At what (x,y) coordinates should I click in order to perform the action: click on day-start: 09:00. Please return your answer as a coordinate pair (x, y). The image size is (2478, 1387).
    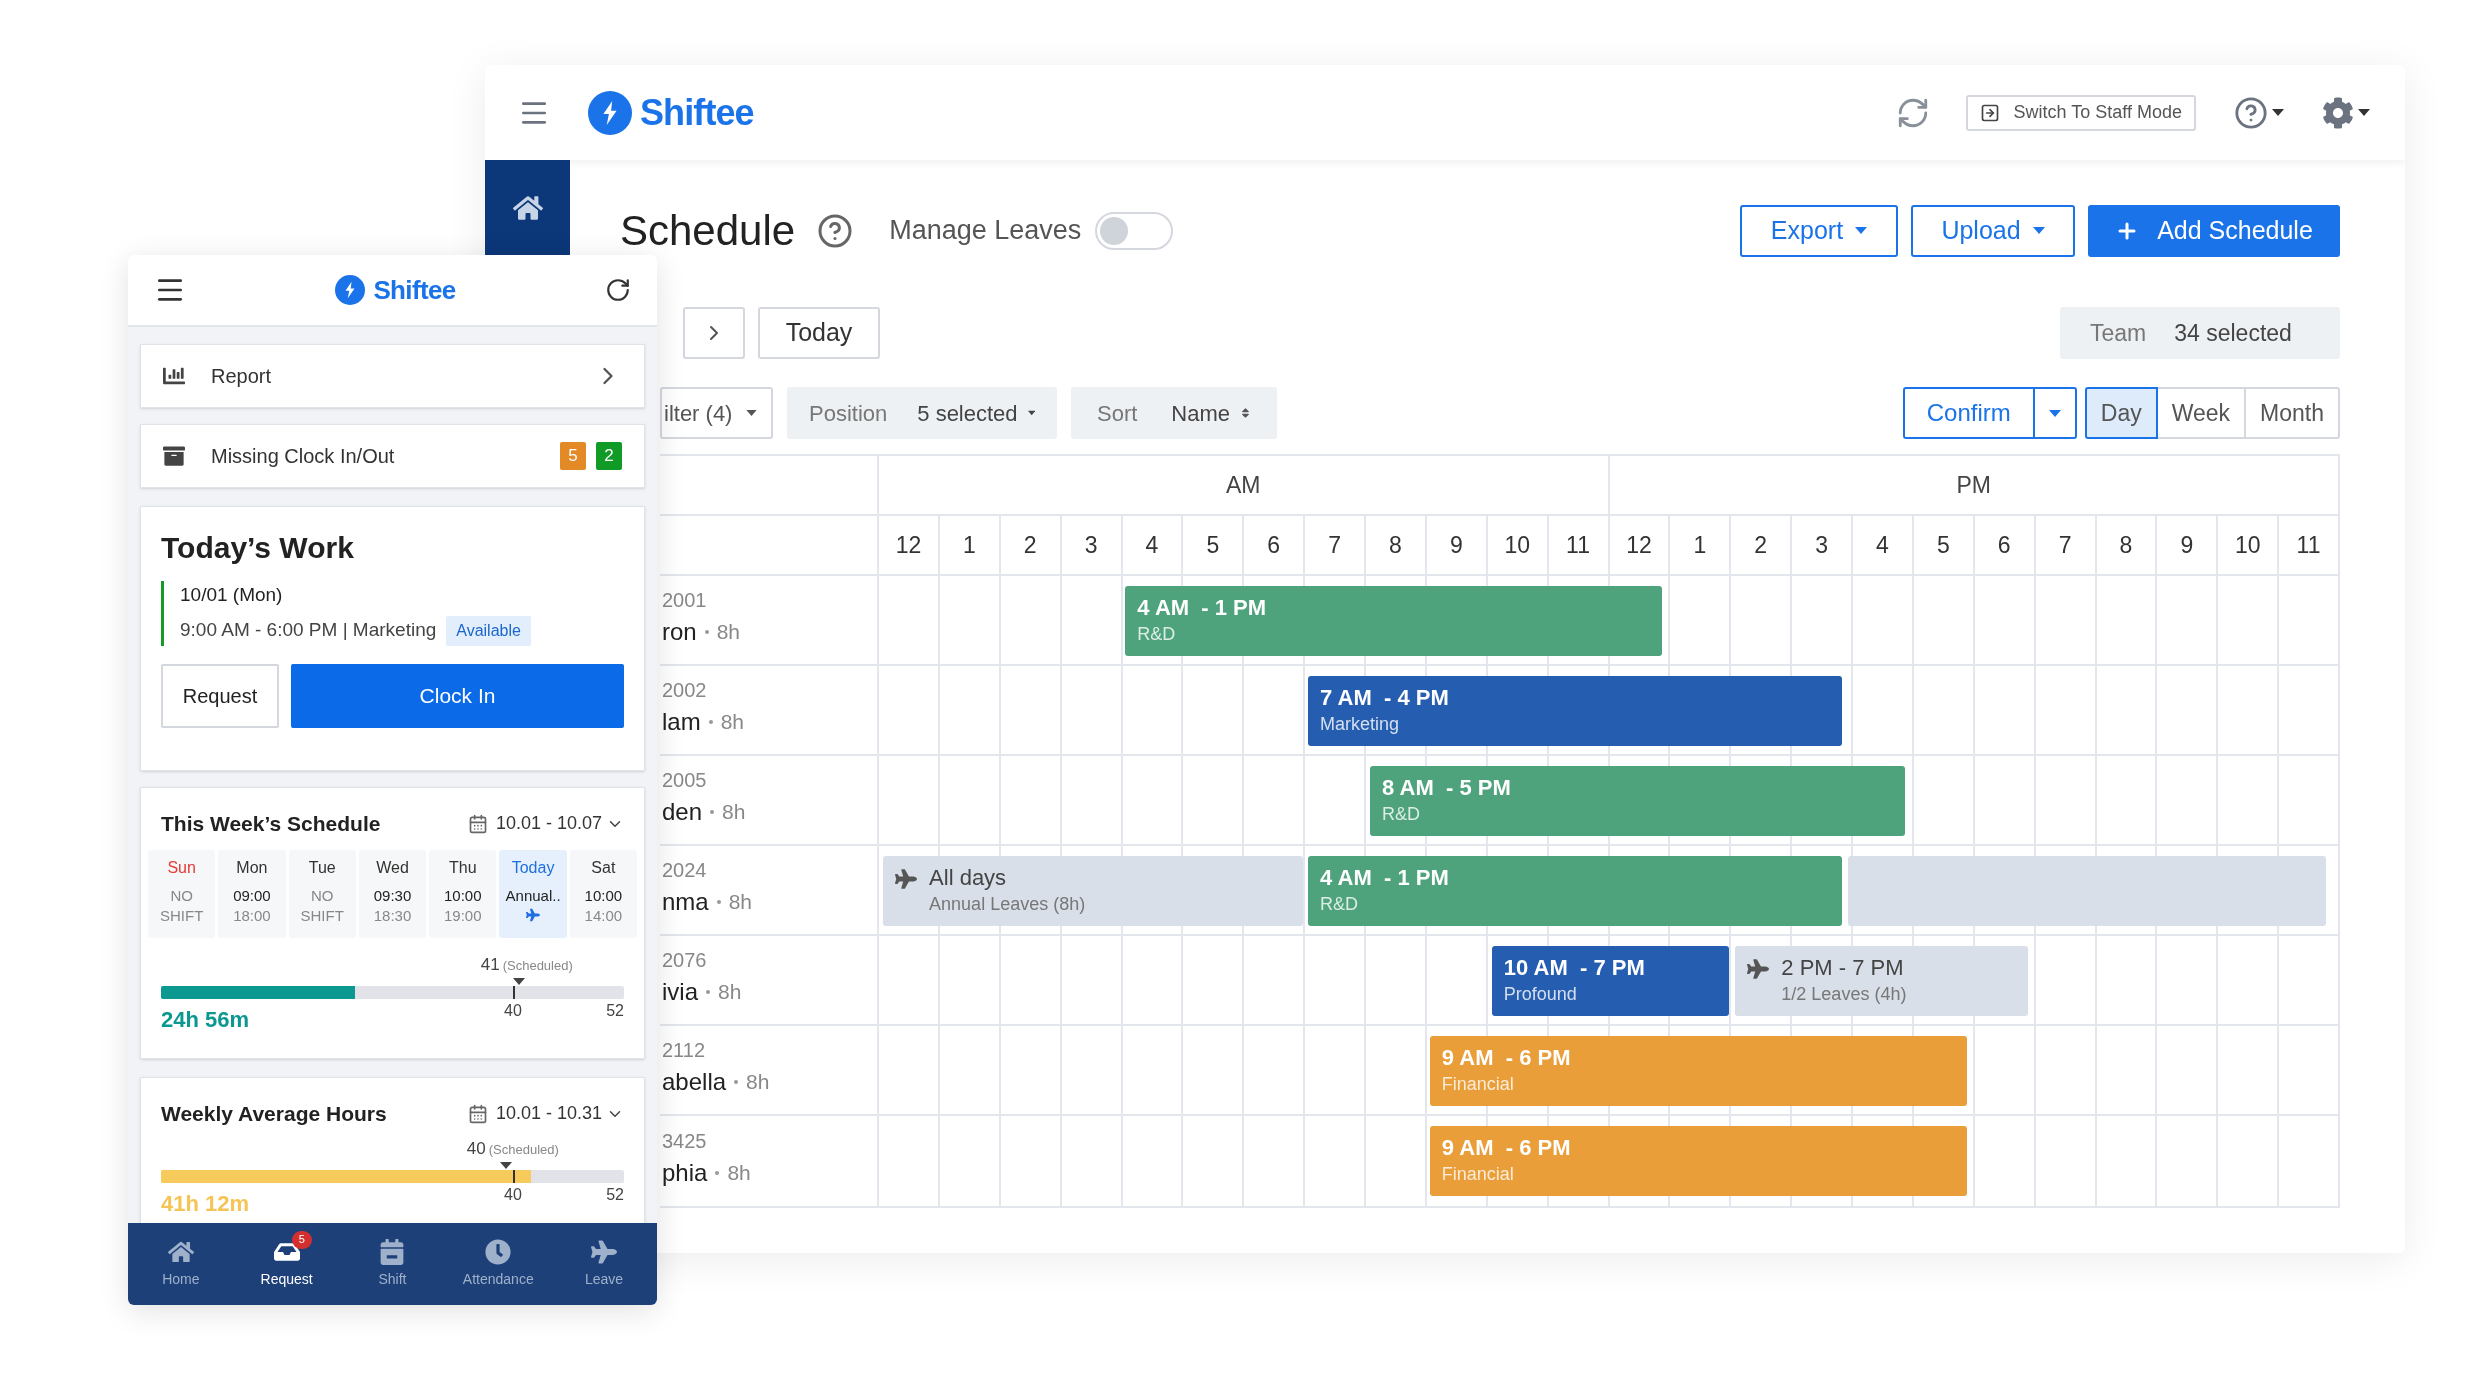
    Looking at the image, I should click on (252, 895).